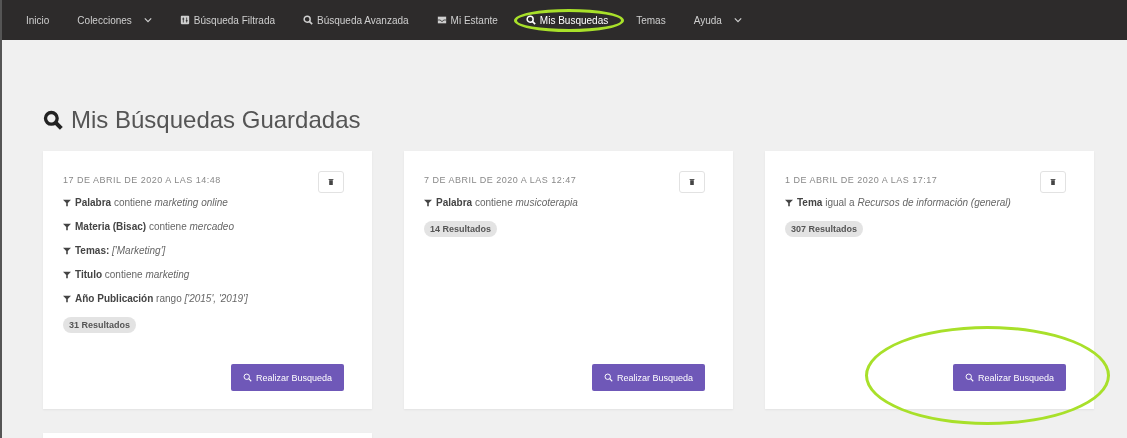 The width and height of the screenshot is (1127, 438). What do you see at coordinates (507, 202) in the screenshot?
I see `filter-text: Palabra contiene musicoterapia` at bounding box center [507, 202].